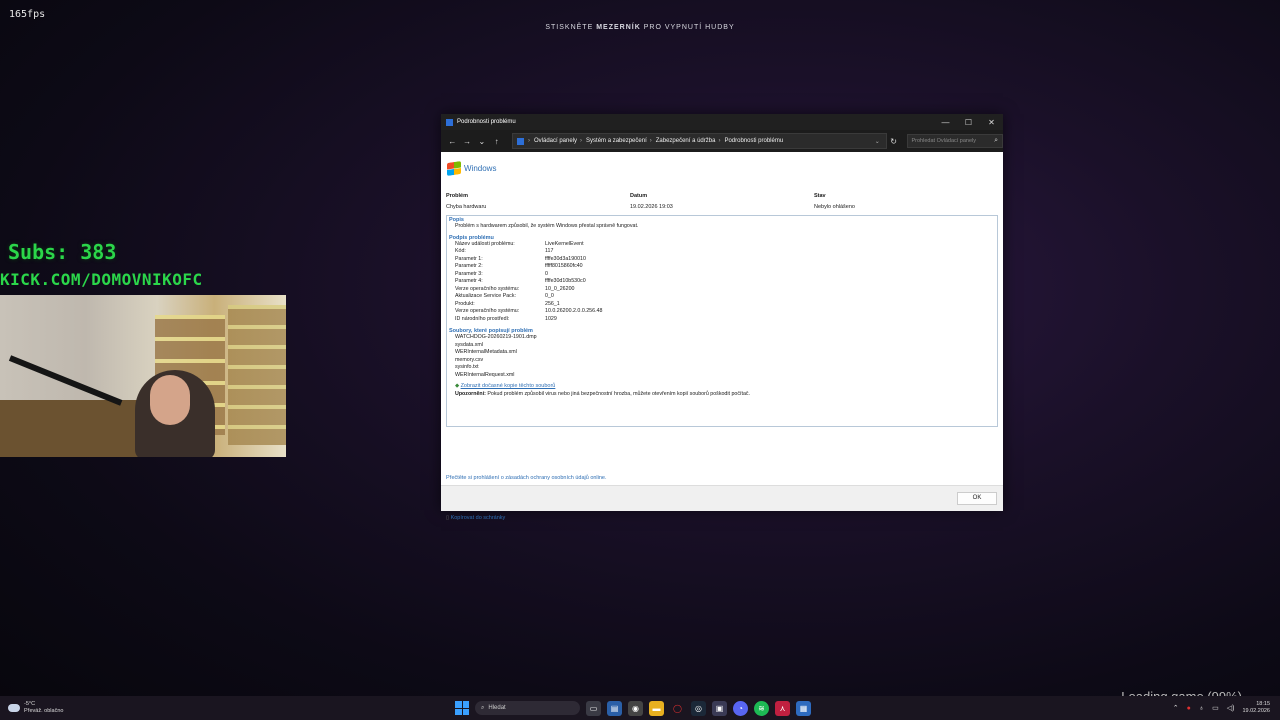  What do you see at coordinates (686, 141) in the screenshot?
I see `breadcrumb-security-maintenance: Zabezpečení a údržba` at bounding box center [686, 141].